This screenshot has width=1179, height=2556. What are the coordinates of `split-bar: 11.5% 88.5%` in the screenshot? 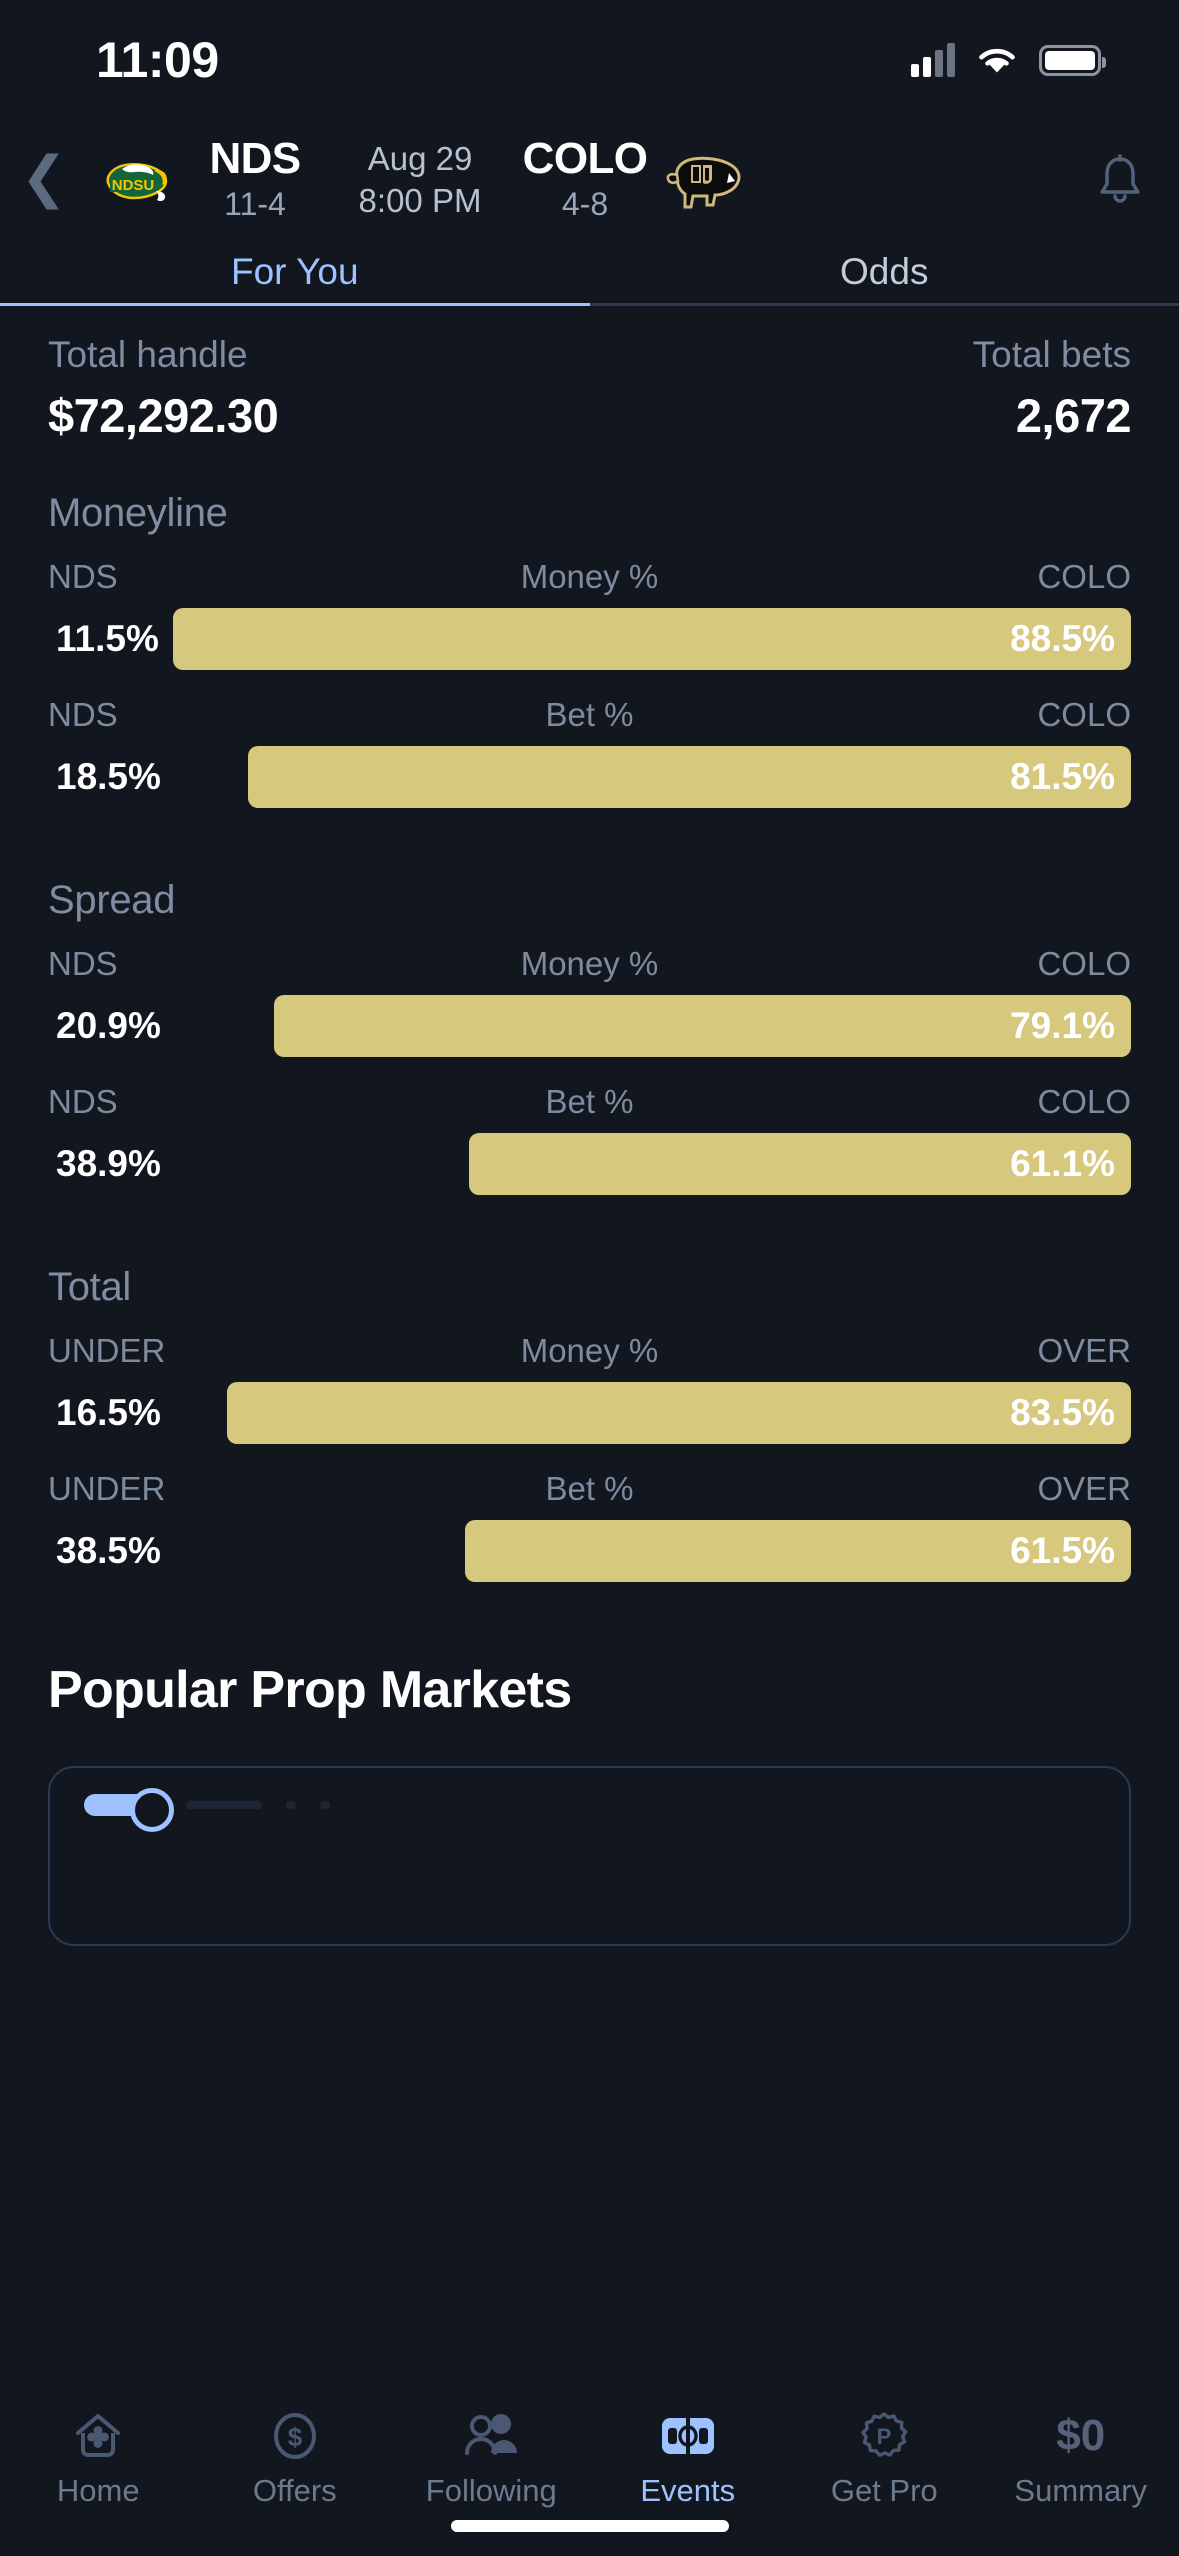 It's located at (589, 639).